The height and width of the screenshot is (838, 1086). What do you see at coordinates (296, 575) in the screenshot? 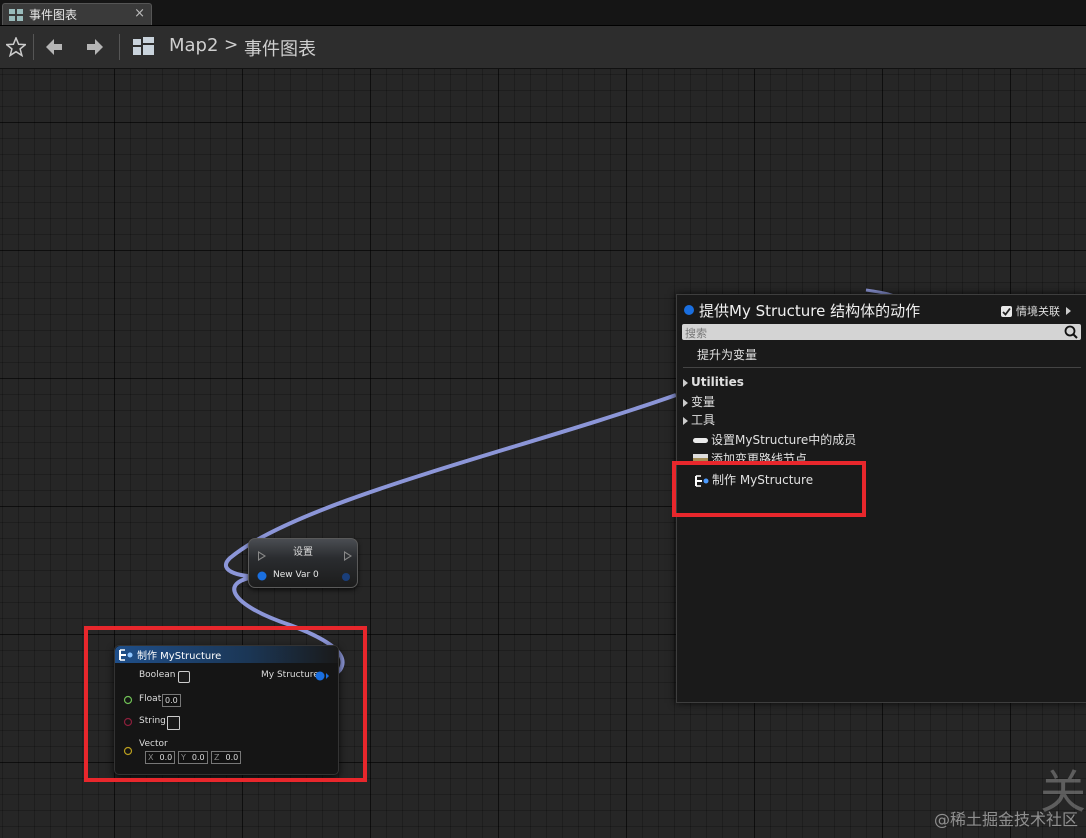
I see `set-node-pin-label: New Var 0` at bounding box center [296, 575].